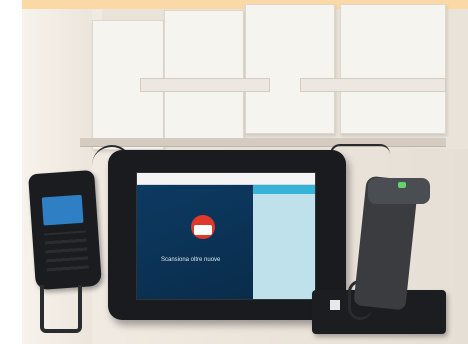 The image size is (468, 344). Describe the element at coordinates (62, 210) in the screenshot. I see `card-reader-screen` at that location.